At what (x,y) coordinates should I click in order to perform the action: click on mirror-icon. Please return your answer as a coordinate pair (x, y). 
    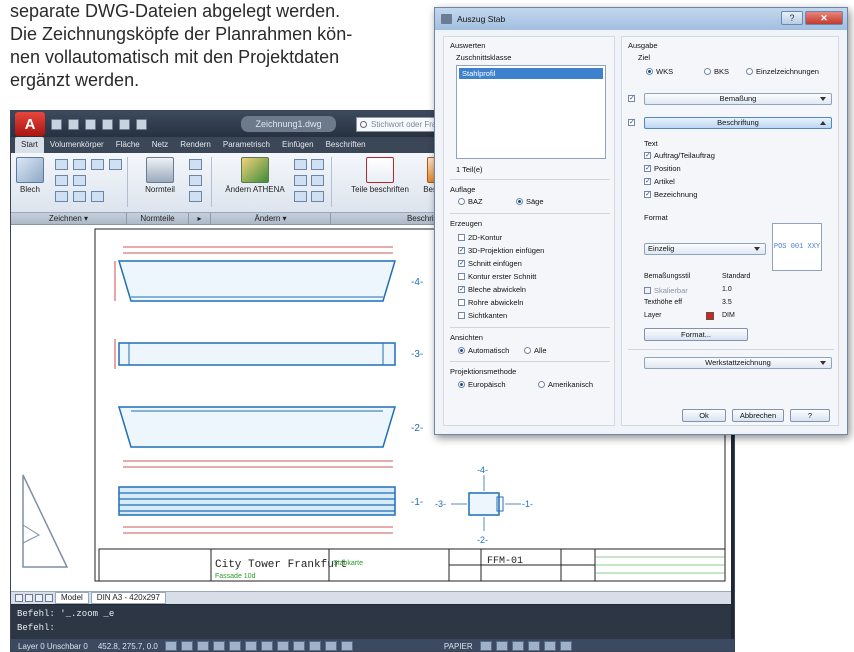
    Looking at the image, I should click on (317, 180).